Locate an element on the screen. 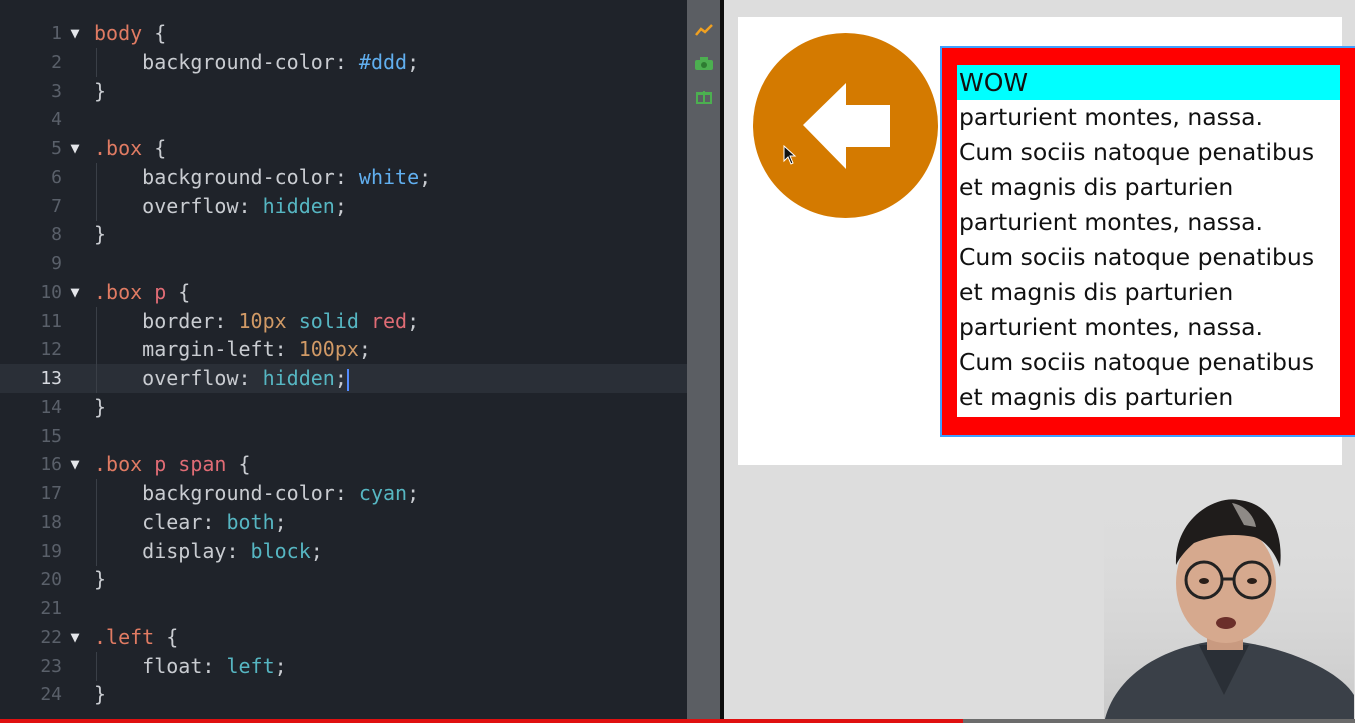 This screenshot has width=1355, height=723. gift-icon is located at coordinates (704, 96).